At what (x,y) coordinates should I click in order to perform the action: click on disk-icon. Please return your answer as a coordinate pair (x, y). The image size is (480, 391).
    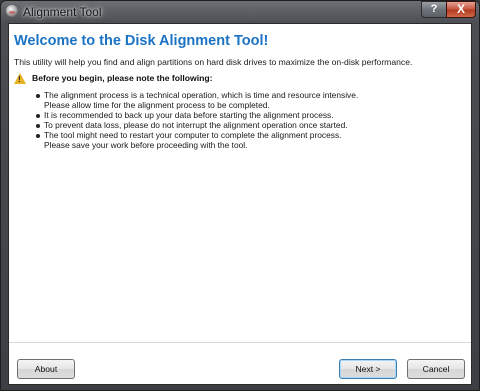
    Looking at the image, I should click on (12, 11).